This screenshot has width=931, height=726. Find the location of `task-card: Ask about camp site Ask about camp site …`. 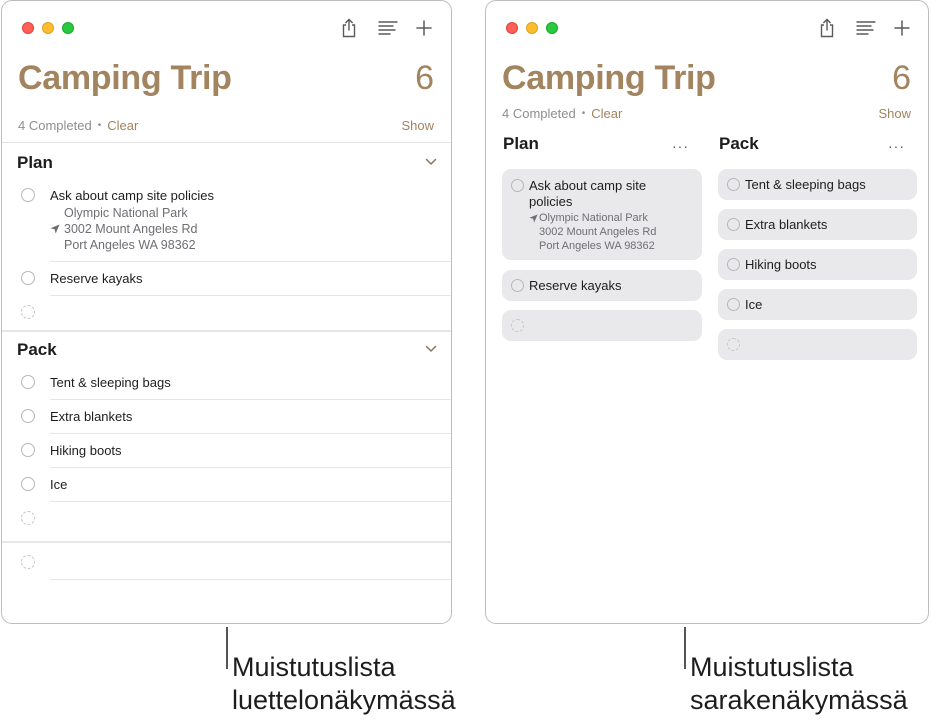

task-card: Ask about camp site Ask about camp site … is located at coordinates (602, 214).